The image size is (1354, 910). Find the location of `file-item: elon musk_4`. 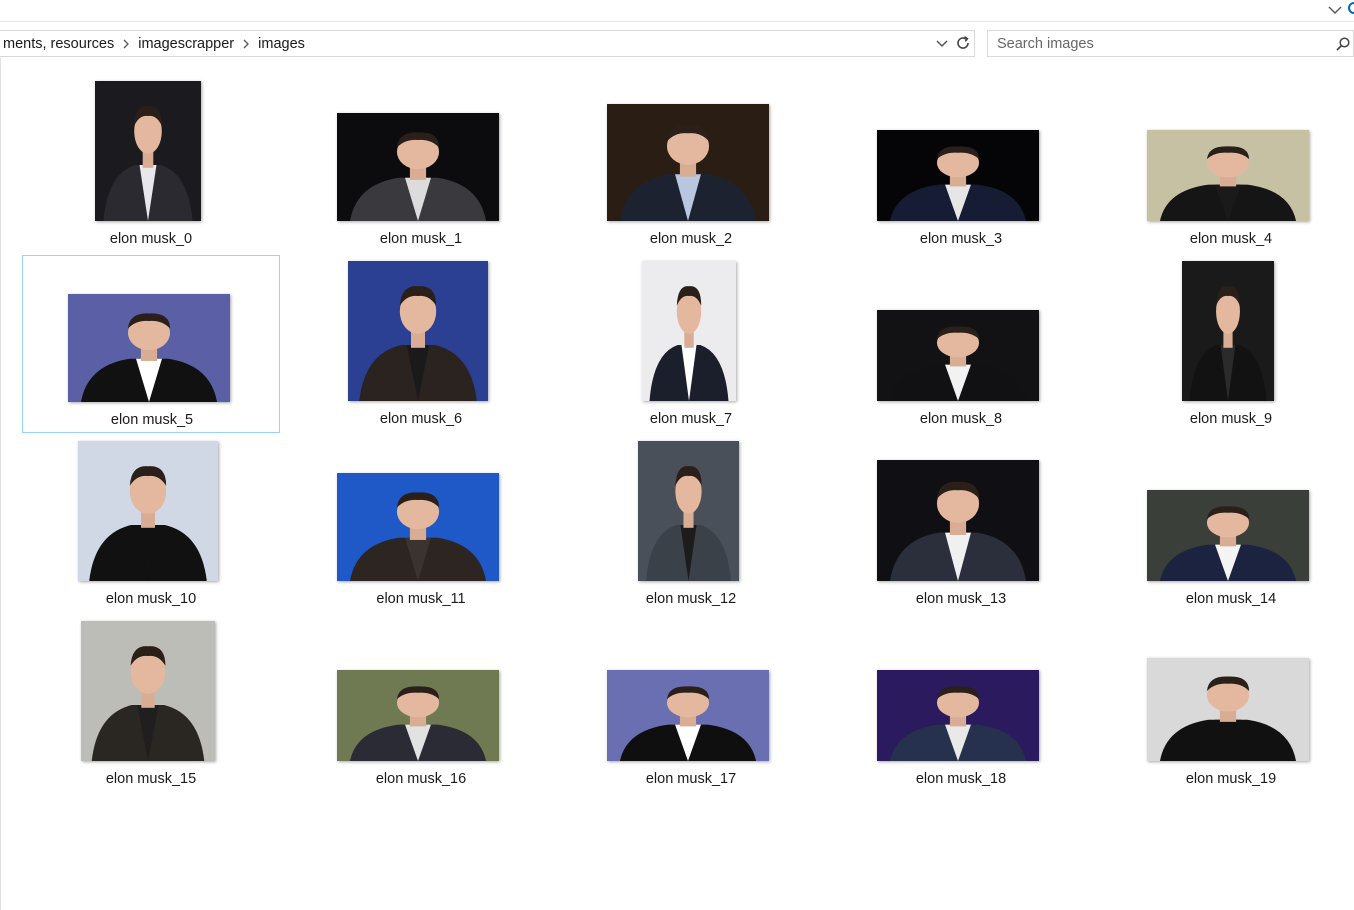

file-item: elon musk_4 is located at coordinates (1228, 166).